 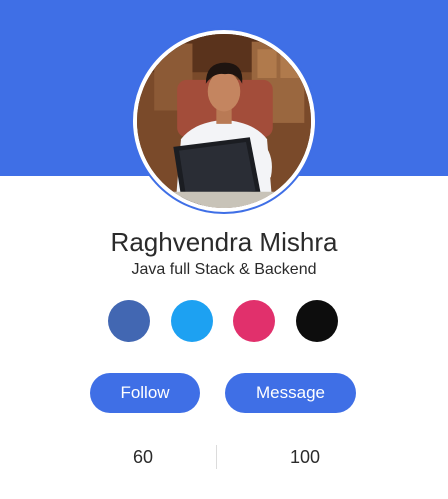 I want to click on avatar, so click(x=224, y=121).